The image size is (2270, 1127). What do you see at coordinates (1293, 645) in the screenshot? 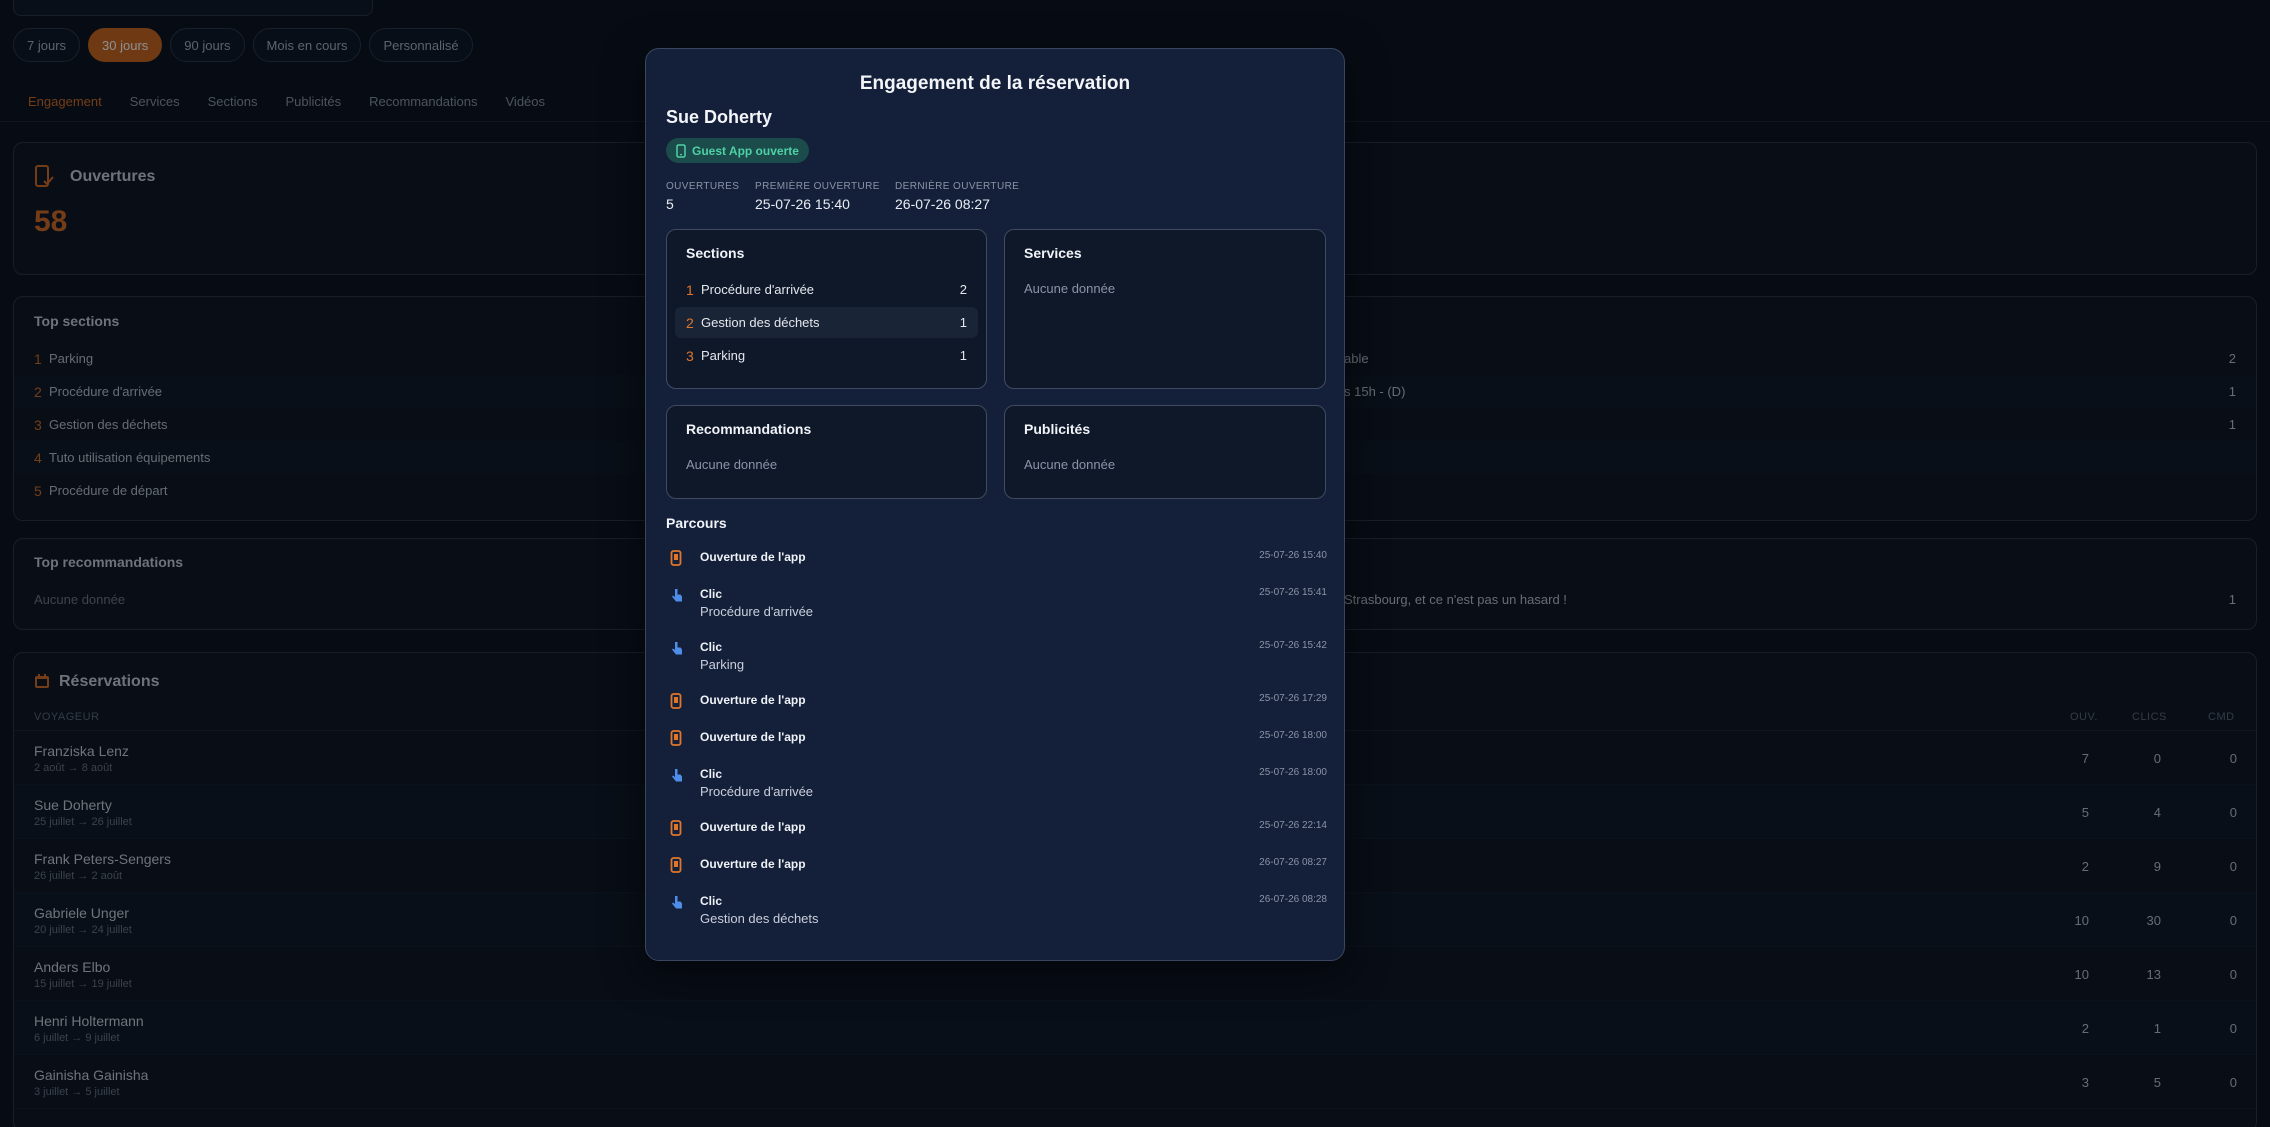
I see `event-time: 25-07-26 15:42` at bounding box center [1293, 645].